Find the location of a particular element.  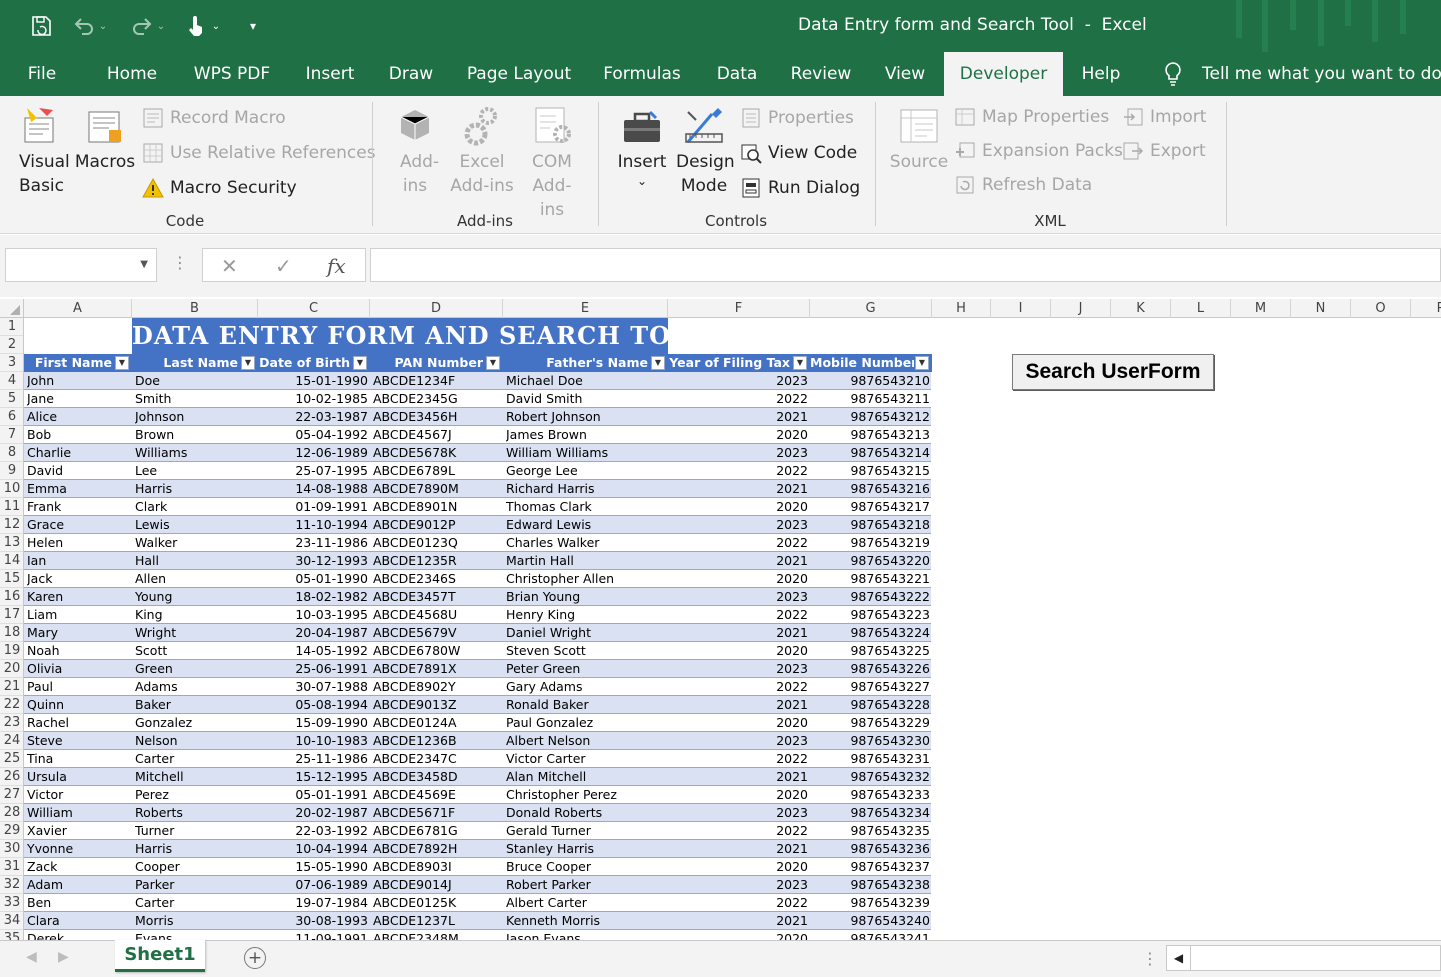

properties-button: Properties is located at coordinates (797, 118).